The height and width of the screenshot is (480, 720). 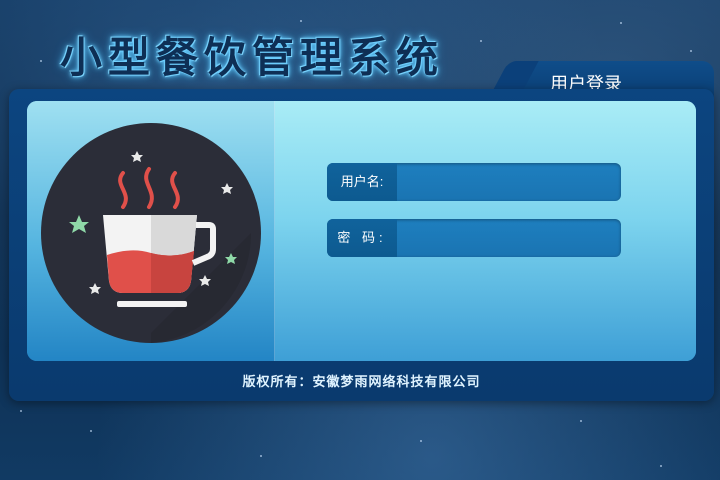 What do you see at coordinates (509, 238) in the screenshot?
I see `password-input` at bounding box center [509, 238].